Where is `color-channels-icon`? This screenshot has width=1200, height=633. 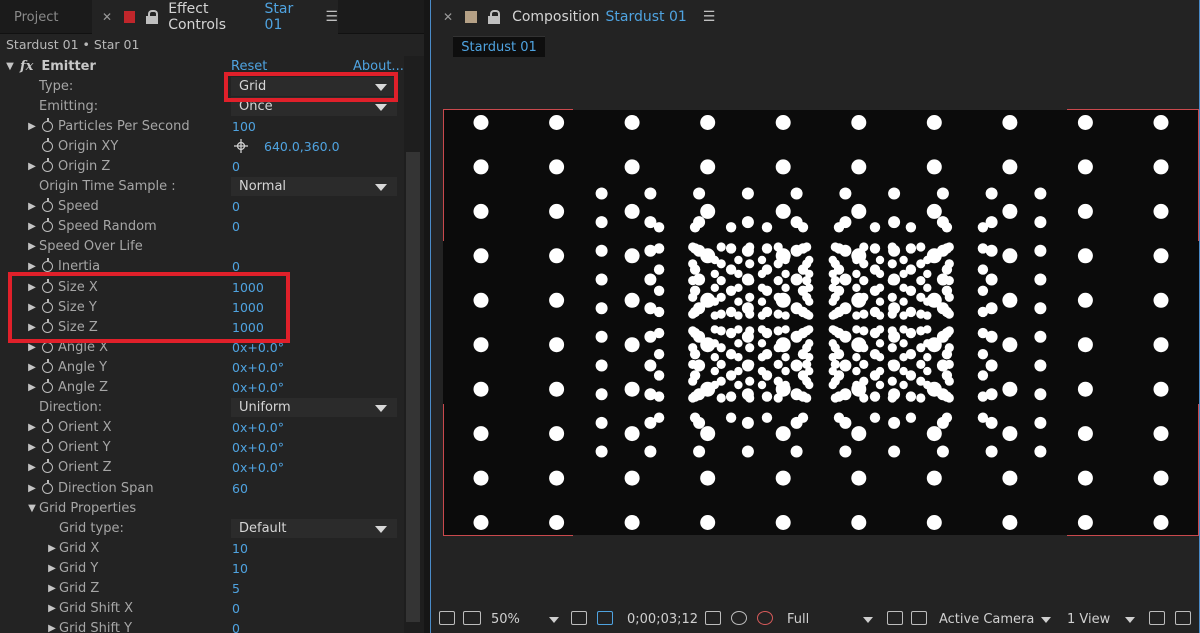 color-channels-icon is located at coordinates (765, 618).